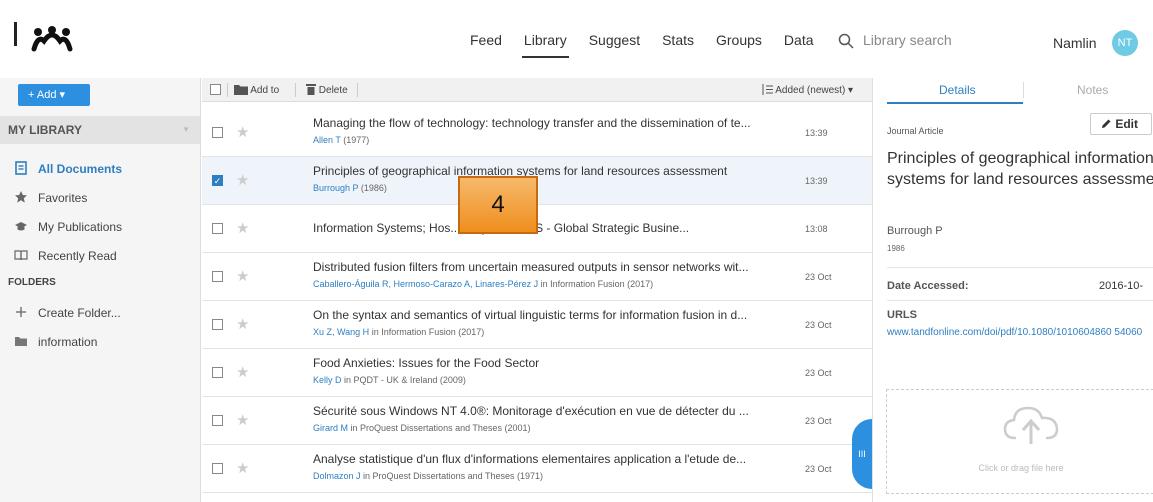  What do you see at coordinates (896, 248) in the screenshot?
I see `year-field: 1986` at bounding box center [896, 248].